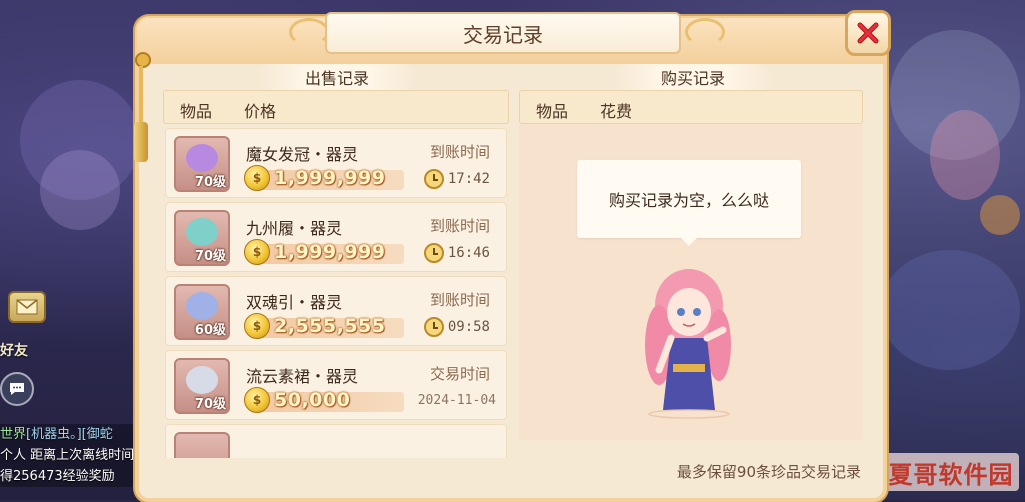  Describe the element at coordinates (503, 33) in the screenshot. I see `panel-title: 交易记录` at that location.